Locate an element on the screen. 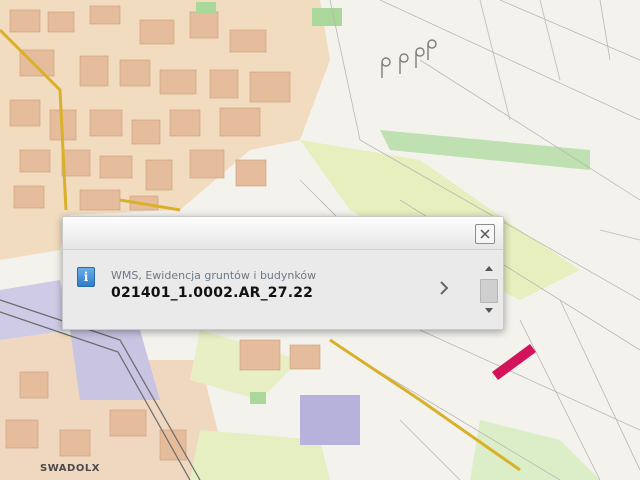 Image resolution: width=640 pixels, height=480 pixels. industrial-block is located at coordinates (330, 420).